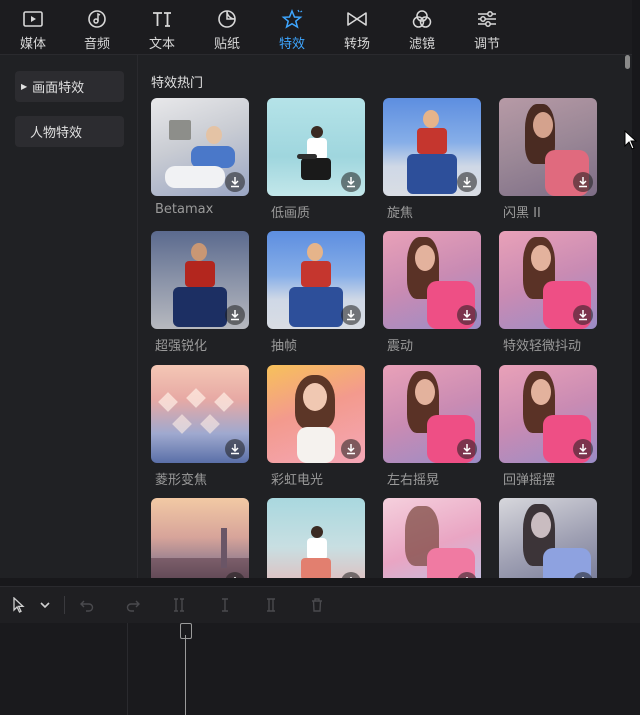  What do you see at coordinates (161, 44) in the screenshot?
I see `tab-label: 文本` at bounding box center [161, 44].